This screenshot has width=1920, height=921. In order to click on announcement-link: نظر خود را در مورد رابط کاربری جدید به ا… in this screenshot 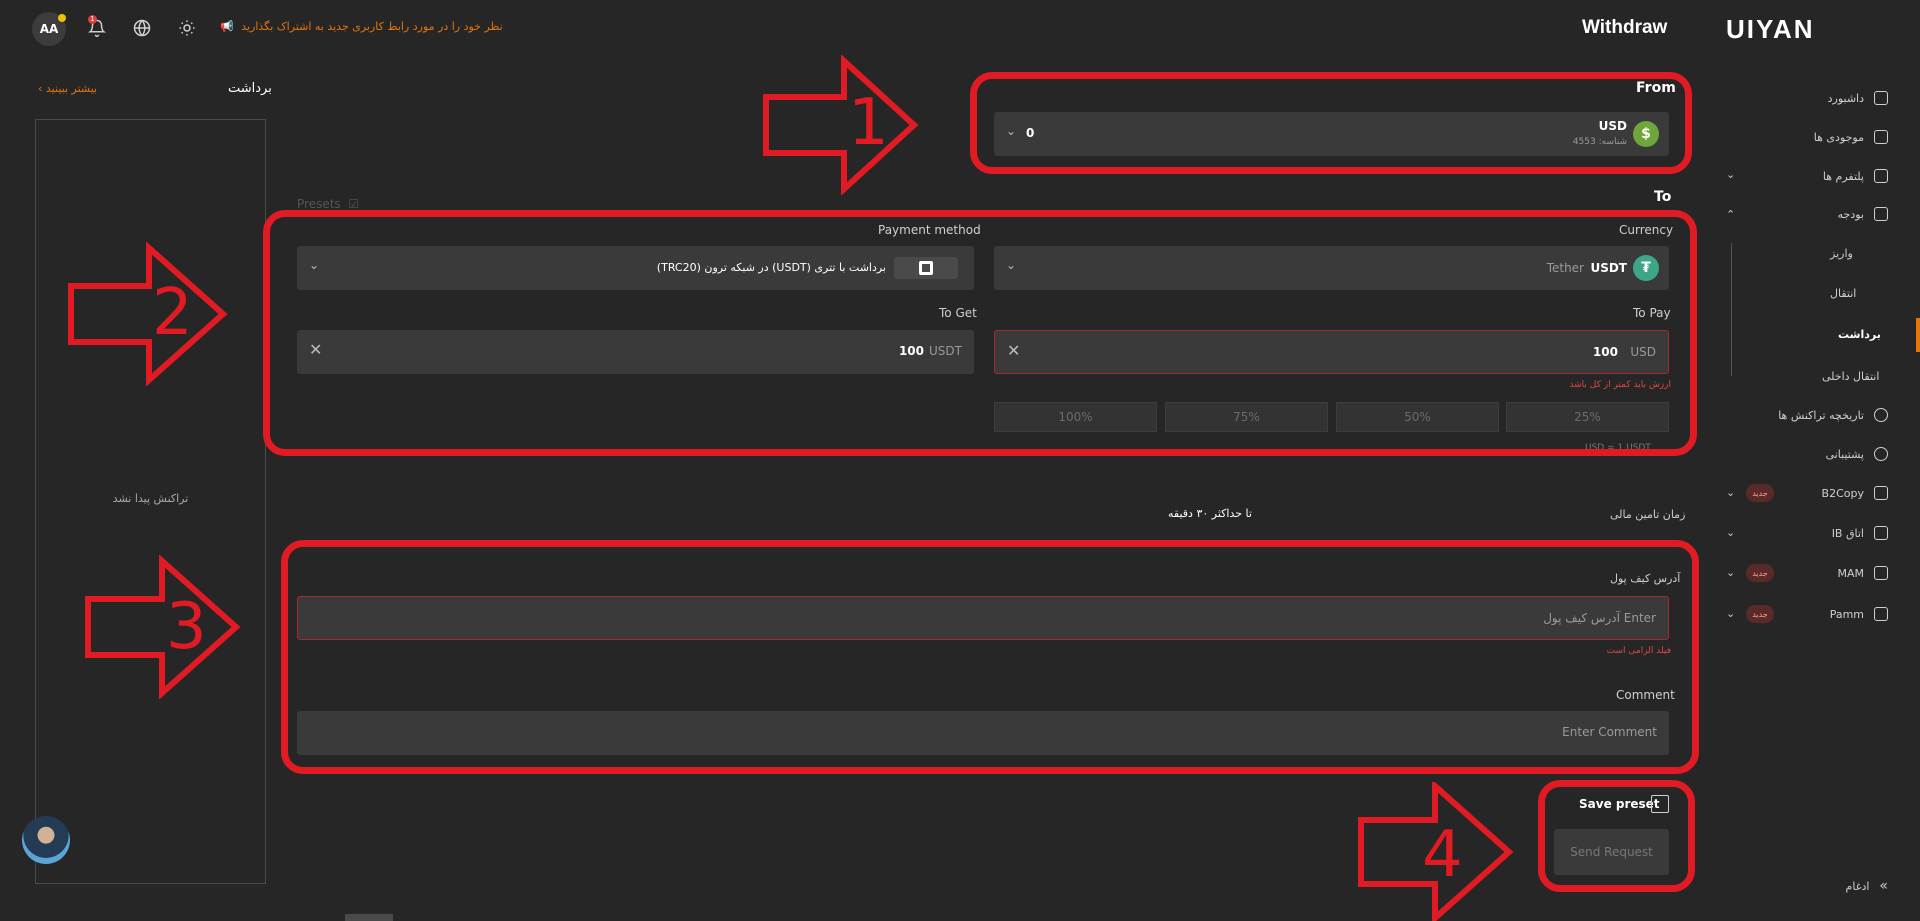, I will do `click(361, 26)`.